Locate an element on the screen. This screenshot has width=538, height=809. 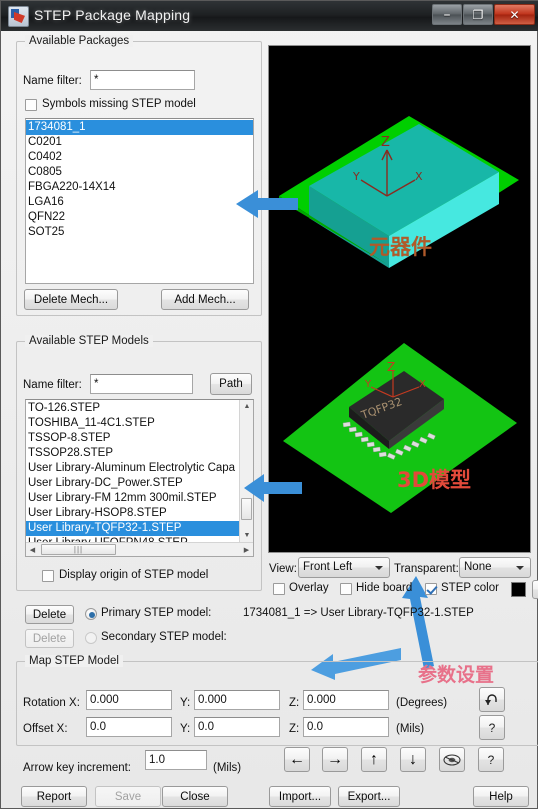
list-item: TSSOP-8.STEP is located at coordinates (132, 438).